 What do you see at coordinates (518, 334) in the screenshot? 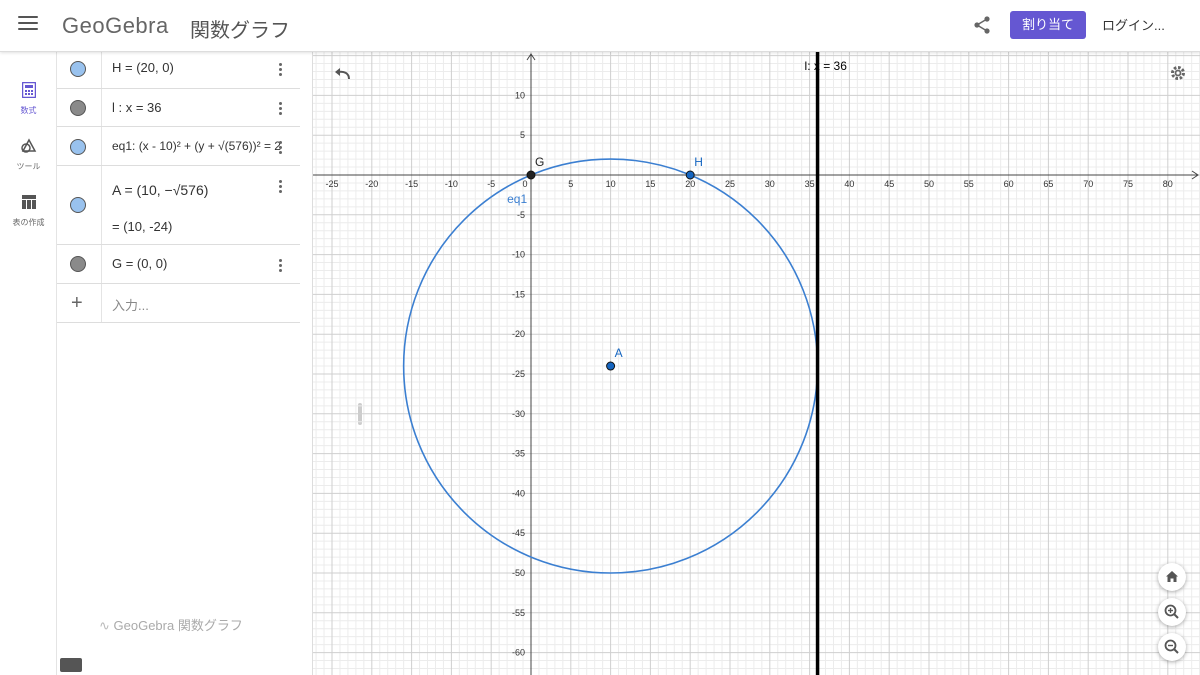
I see `y-tick-label: -20` at bounding box center [518, 334].